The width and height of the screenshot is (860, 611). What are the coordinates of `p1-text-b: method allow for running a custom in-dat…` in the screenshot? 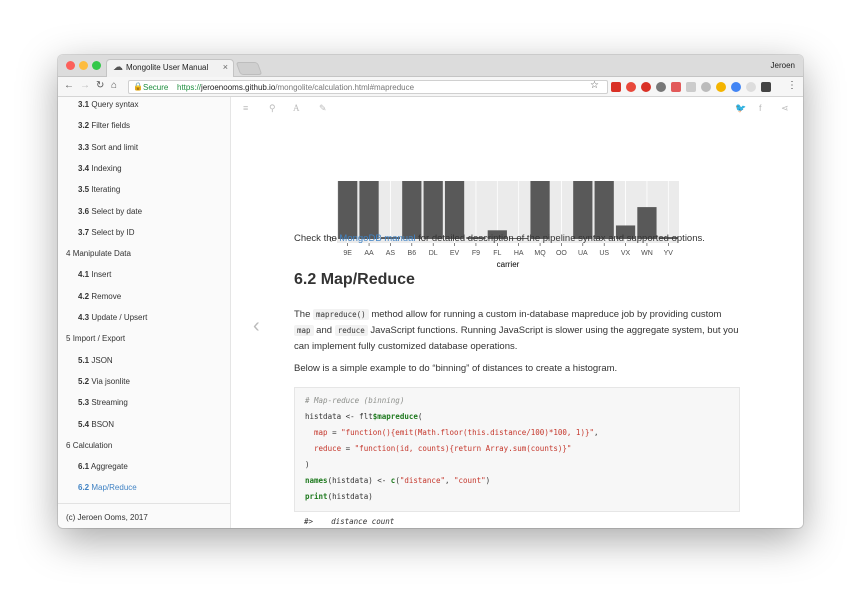 It's located at (545, 314).